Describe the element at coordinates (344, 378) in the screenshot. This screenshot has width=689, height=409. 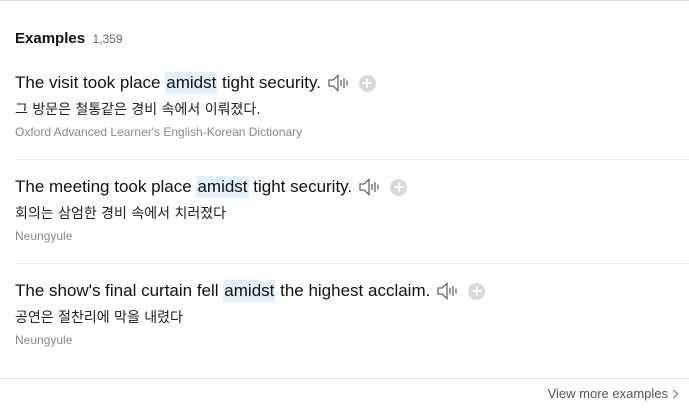
I see `footer-divider` at that location.